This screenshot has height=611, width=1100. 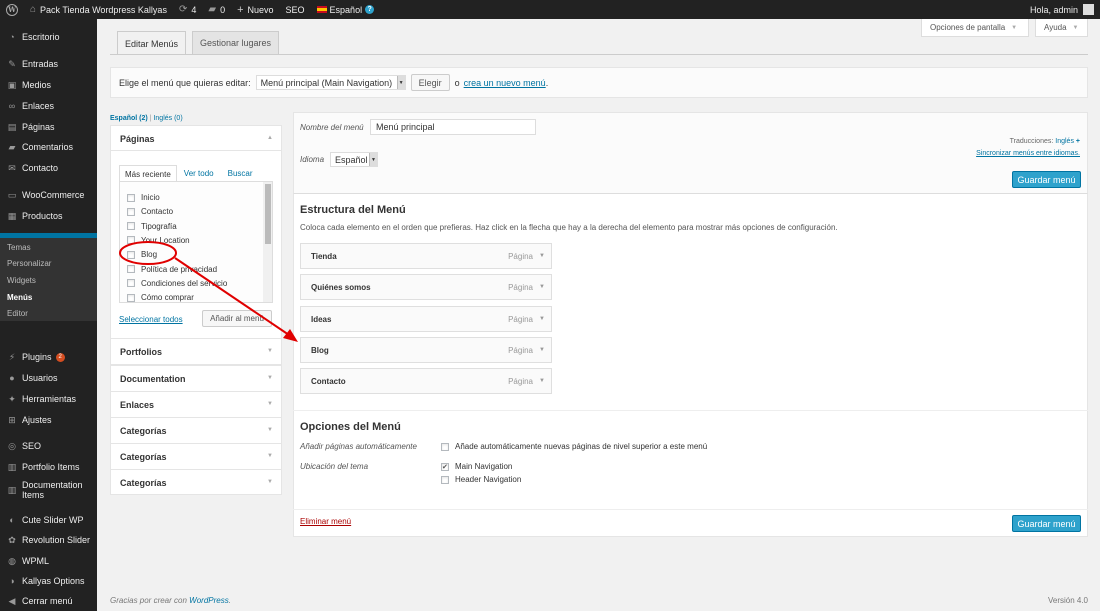 What do you see at coordinates (148, 253) in the screenshot?
I see `annotation-circle` at bounding box center [148, 253].